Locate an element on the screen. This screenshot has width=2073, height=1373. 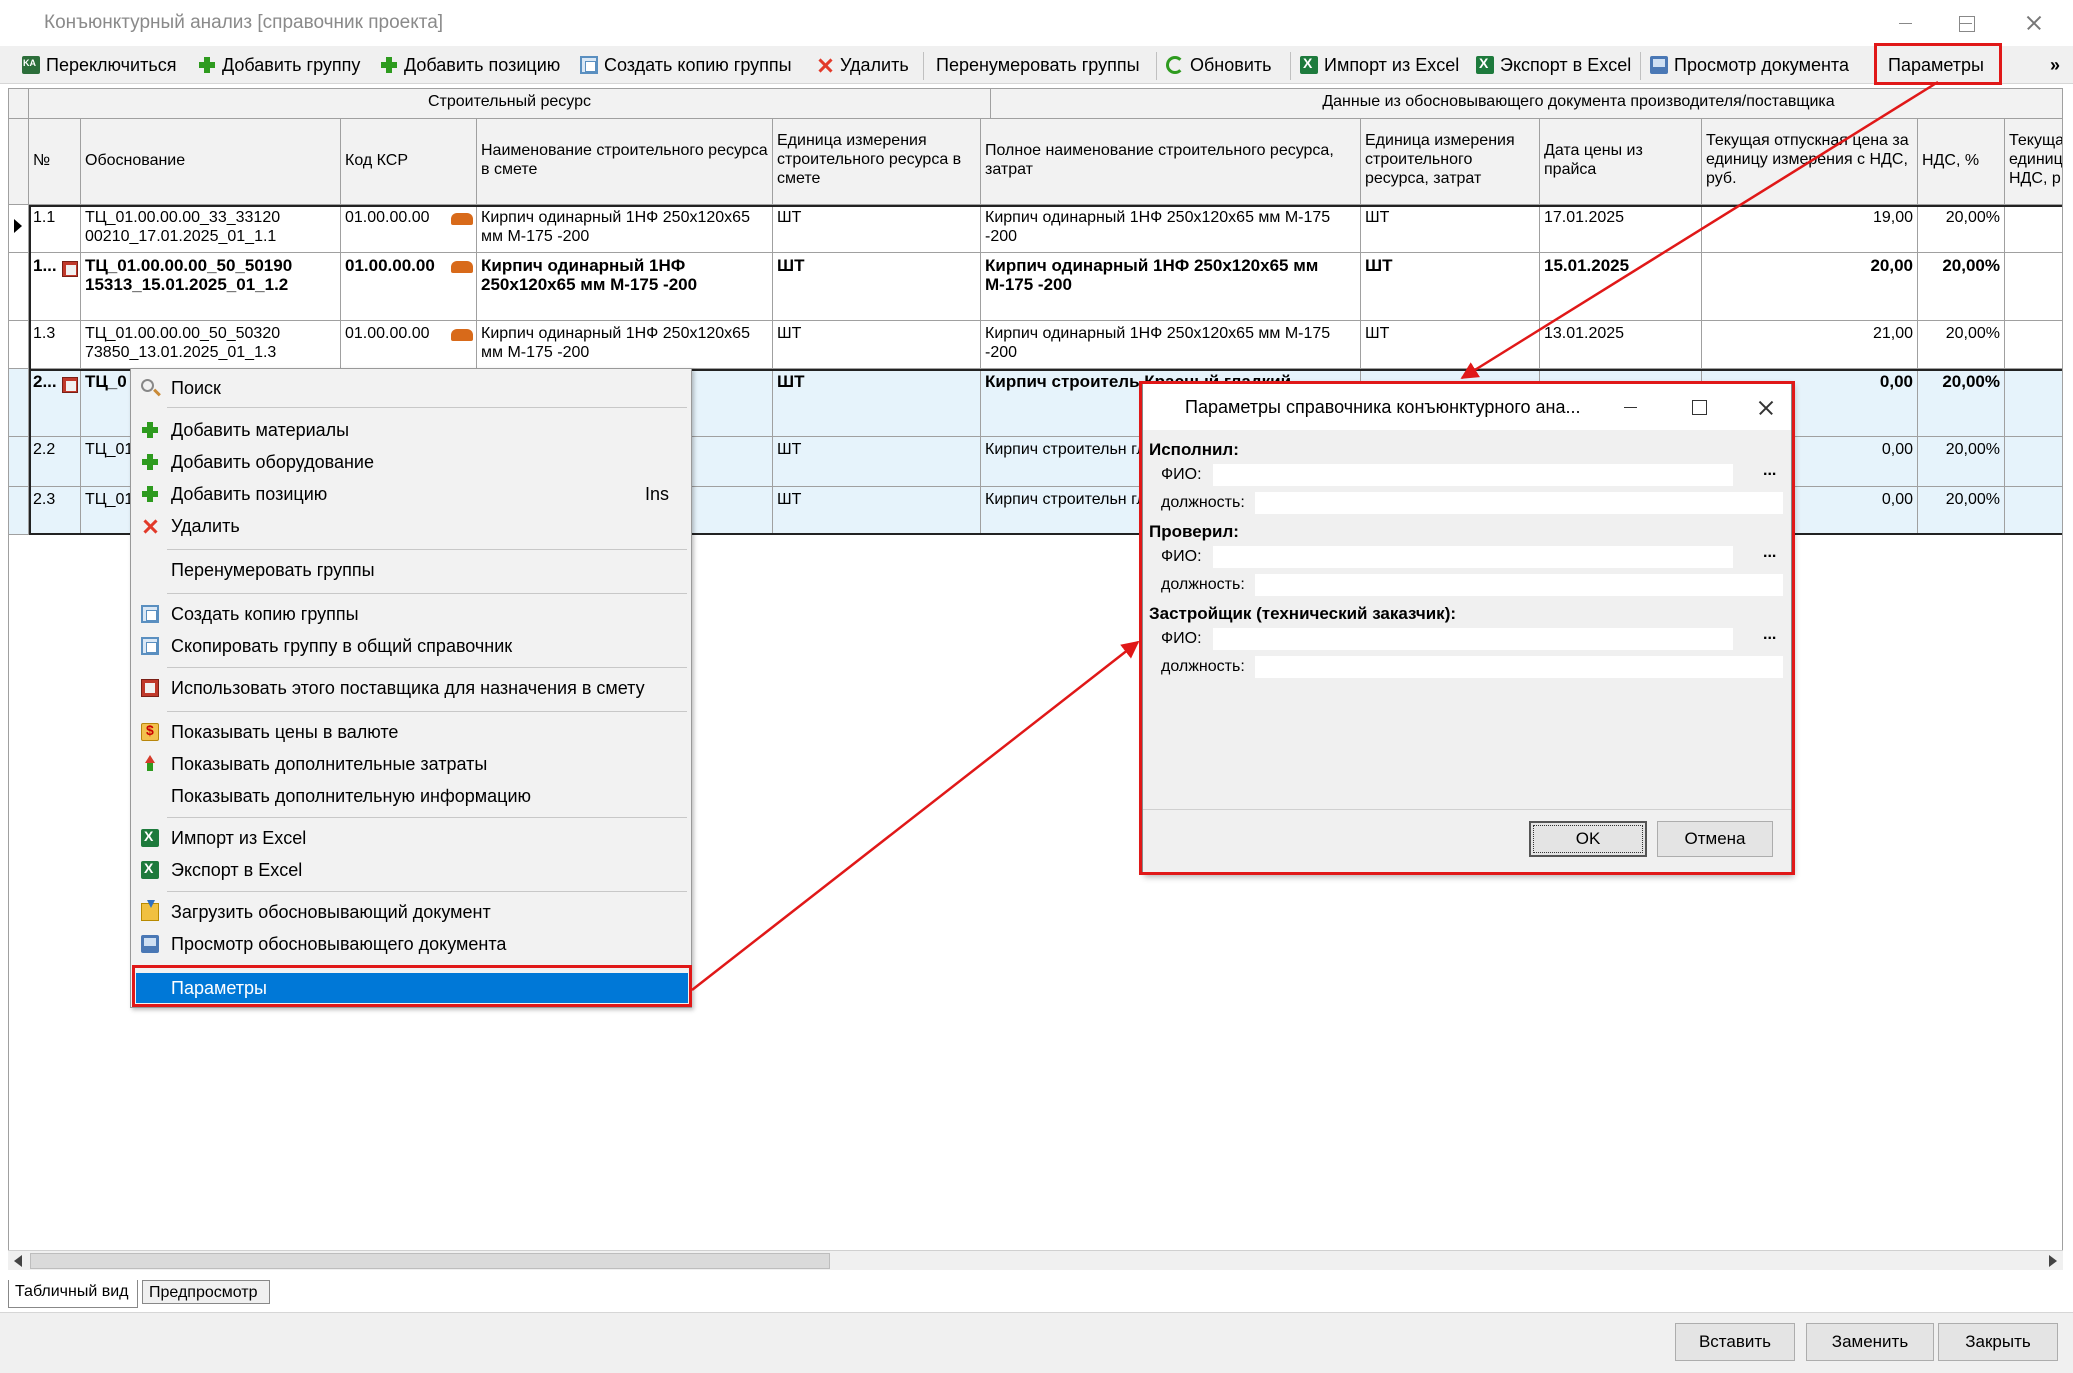
refresh-button: Обновить is located at coordinates (1219, 65).